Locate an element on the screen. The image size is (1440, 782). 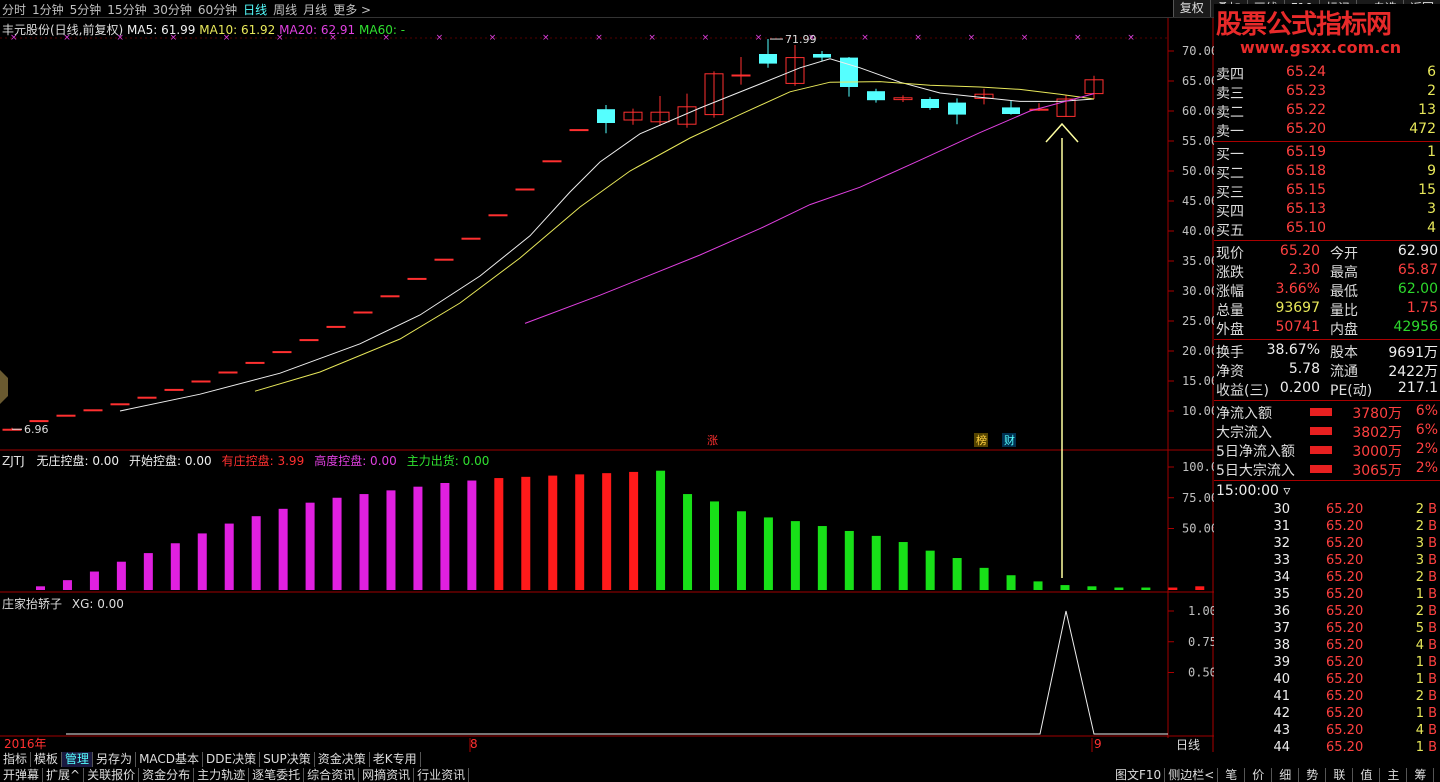
period-tab-7: 周线 is located at coordinates (285, 9).